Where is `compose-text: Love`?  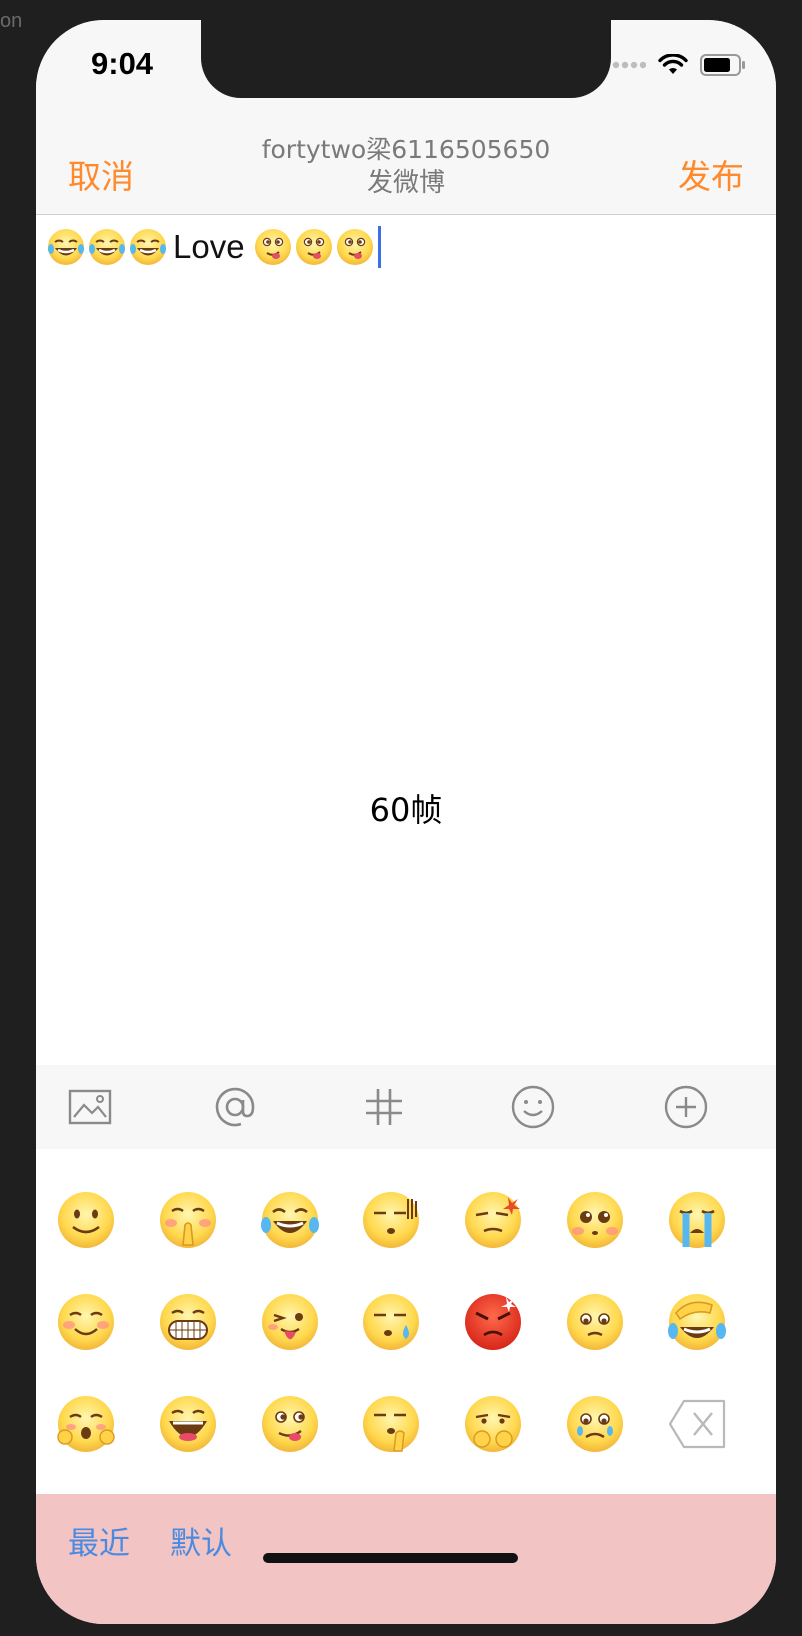 compose-text: Love is located at coordinates (209, 246).